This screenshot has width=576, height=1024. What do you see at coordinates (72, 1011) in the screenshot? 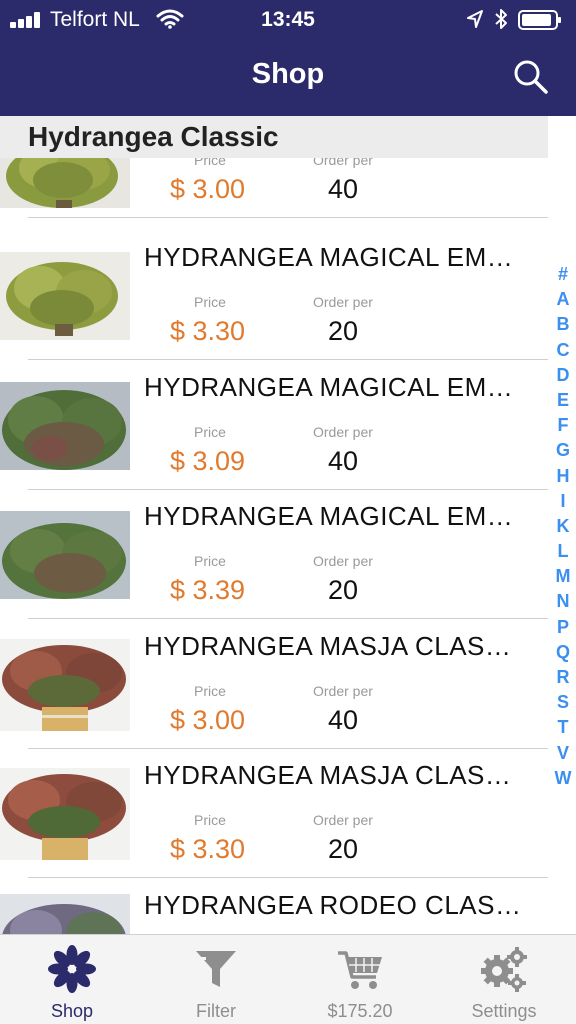
I see `tab-label: Shop` at bounding box center [72, 1011].